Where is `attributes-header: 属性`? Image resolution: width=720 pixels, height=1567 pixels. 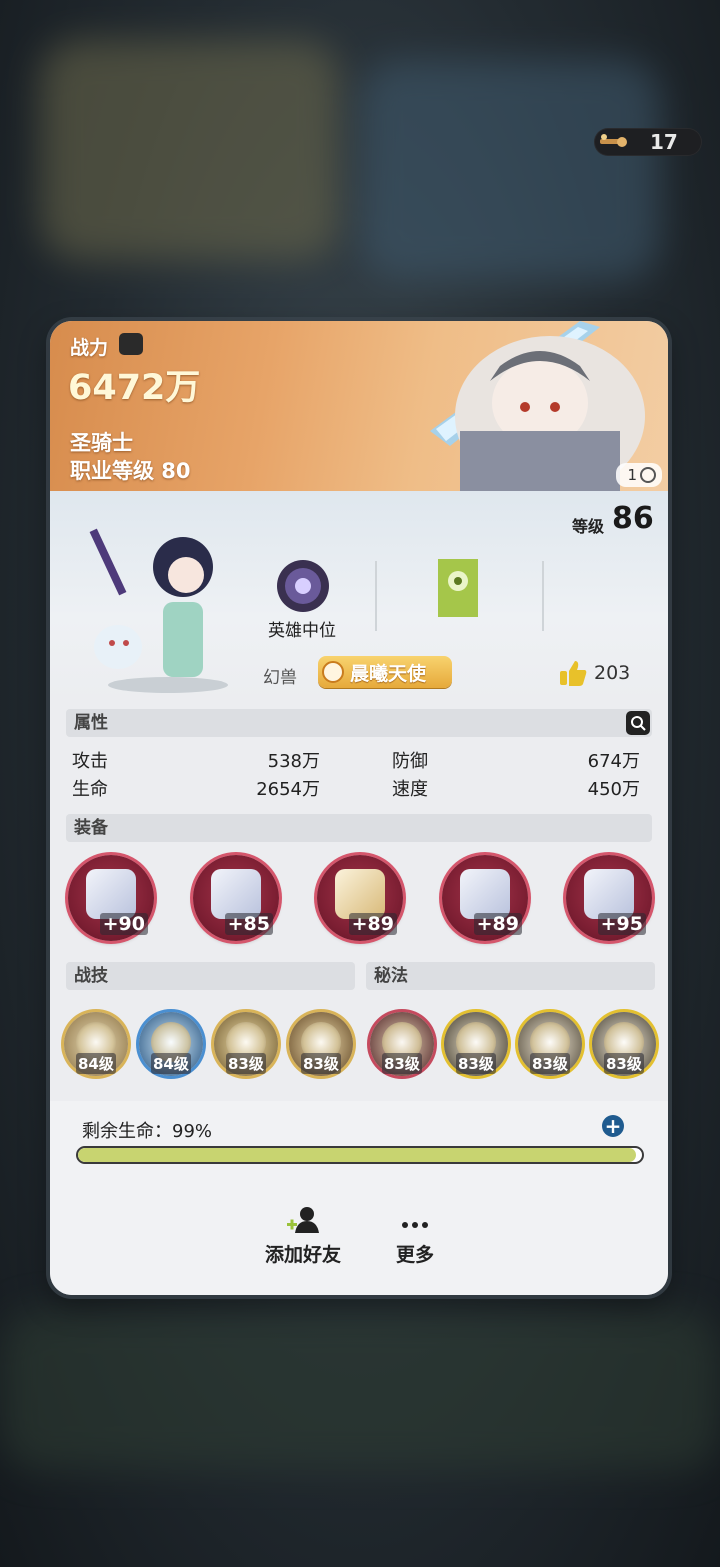 attributes-header: 属性 is located at coordinates (359, 723).